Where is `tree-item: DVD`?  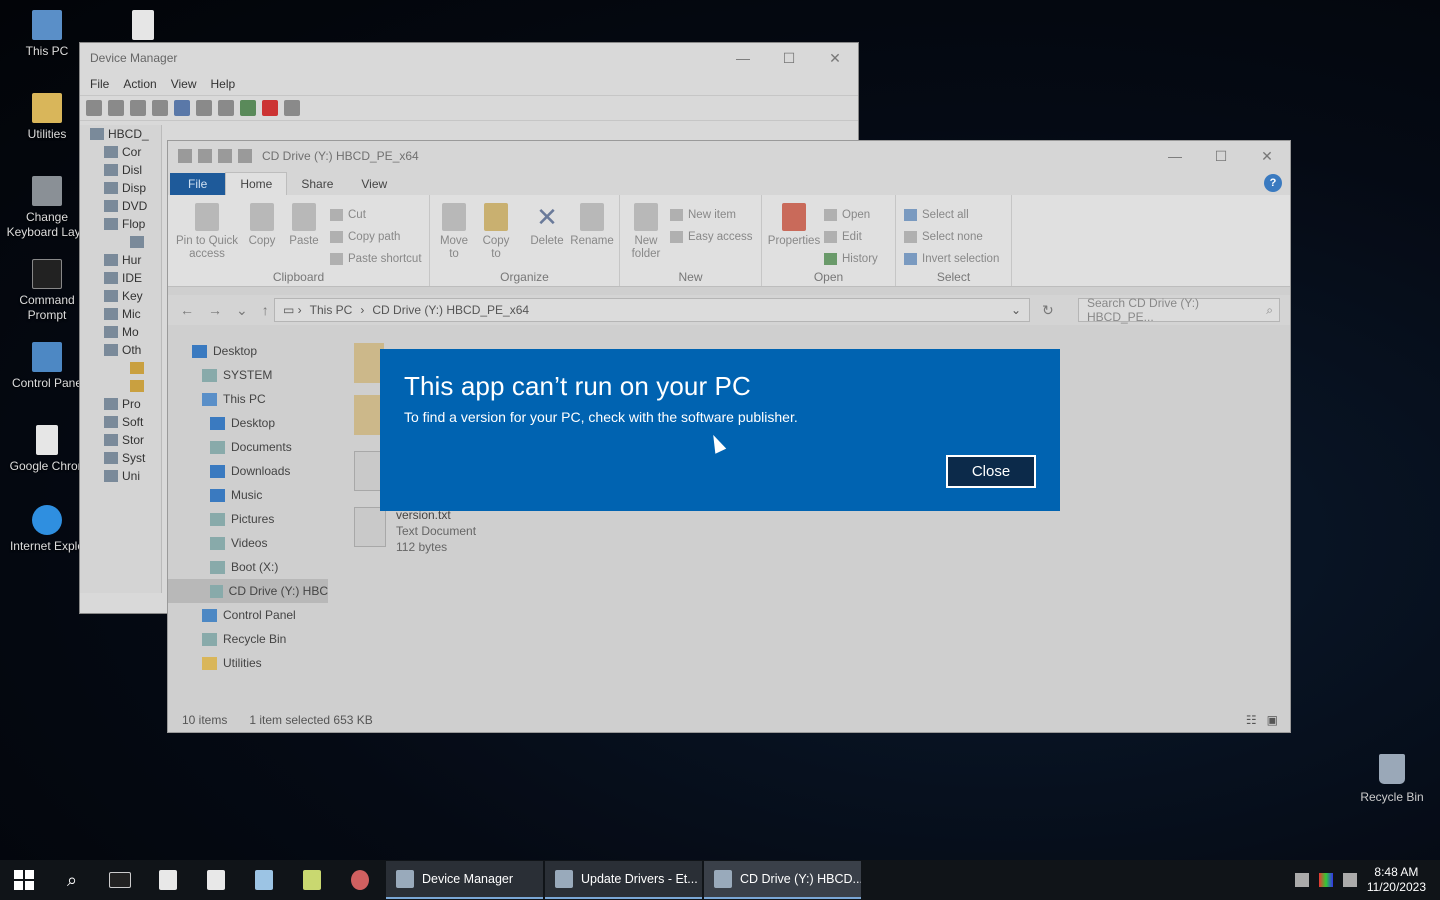 tree-item: DVD is located at coordinates (120, 206).